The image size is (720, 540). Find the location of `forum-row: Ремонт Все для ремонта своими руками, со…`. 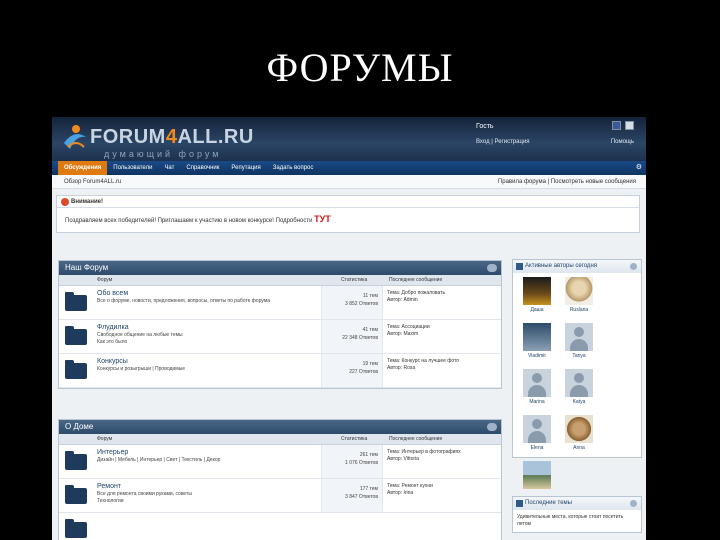

forum-row: Ремонт Все для ремонта своими руками, со… is located at coordinates (280, 496).